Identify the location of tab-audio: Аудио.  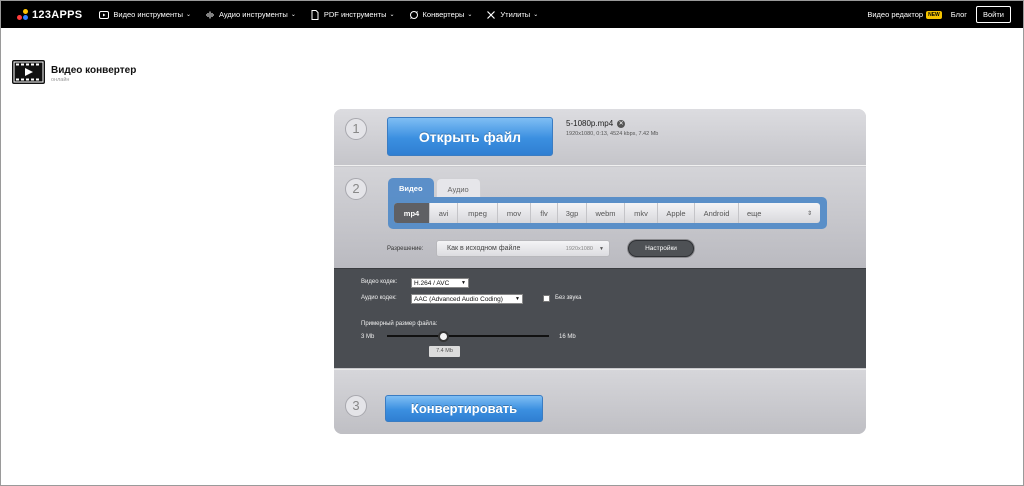
(458, 188).